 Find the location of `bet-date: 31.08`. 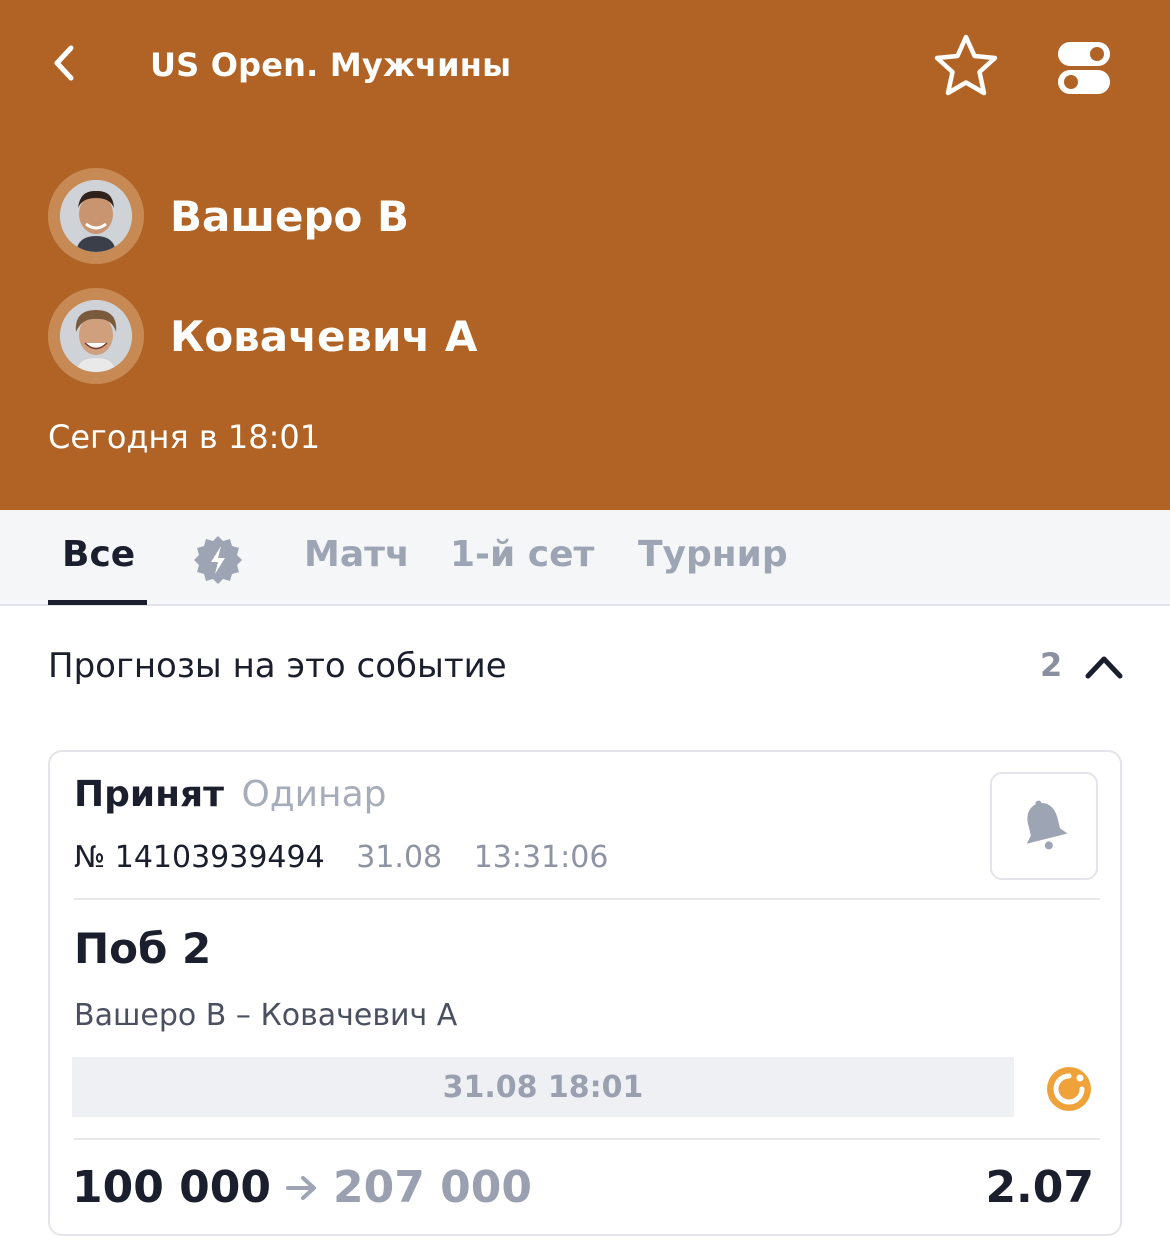

bet-date: 31.08 is located at coordinates (399, 857).